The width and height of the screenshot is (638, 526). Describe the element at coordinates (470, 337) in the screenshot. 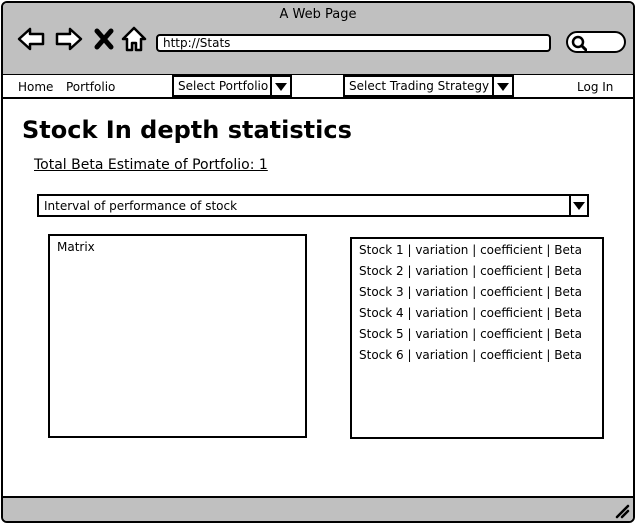

I see `list-item: Stock 5 | variation | coefficient | Beta` at that location.